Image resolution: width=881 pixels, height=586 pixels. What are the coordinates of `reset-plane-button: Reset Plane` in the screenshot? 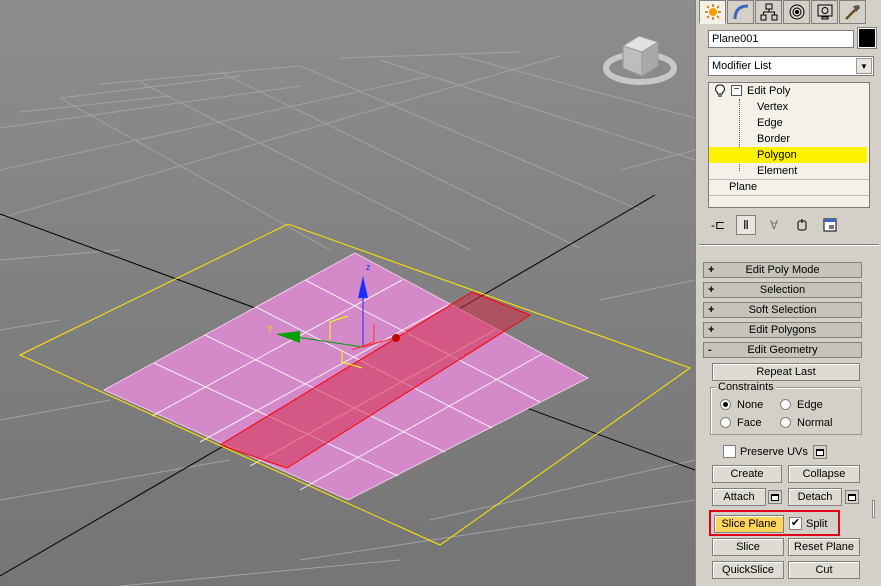 It's located at (824, 547).